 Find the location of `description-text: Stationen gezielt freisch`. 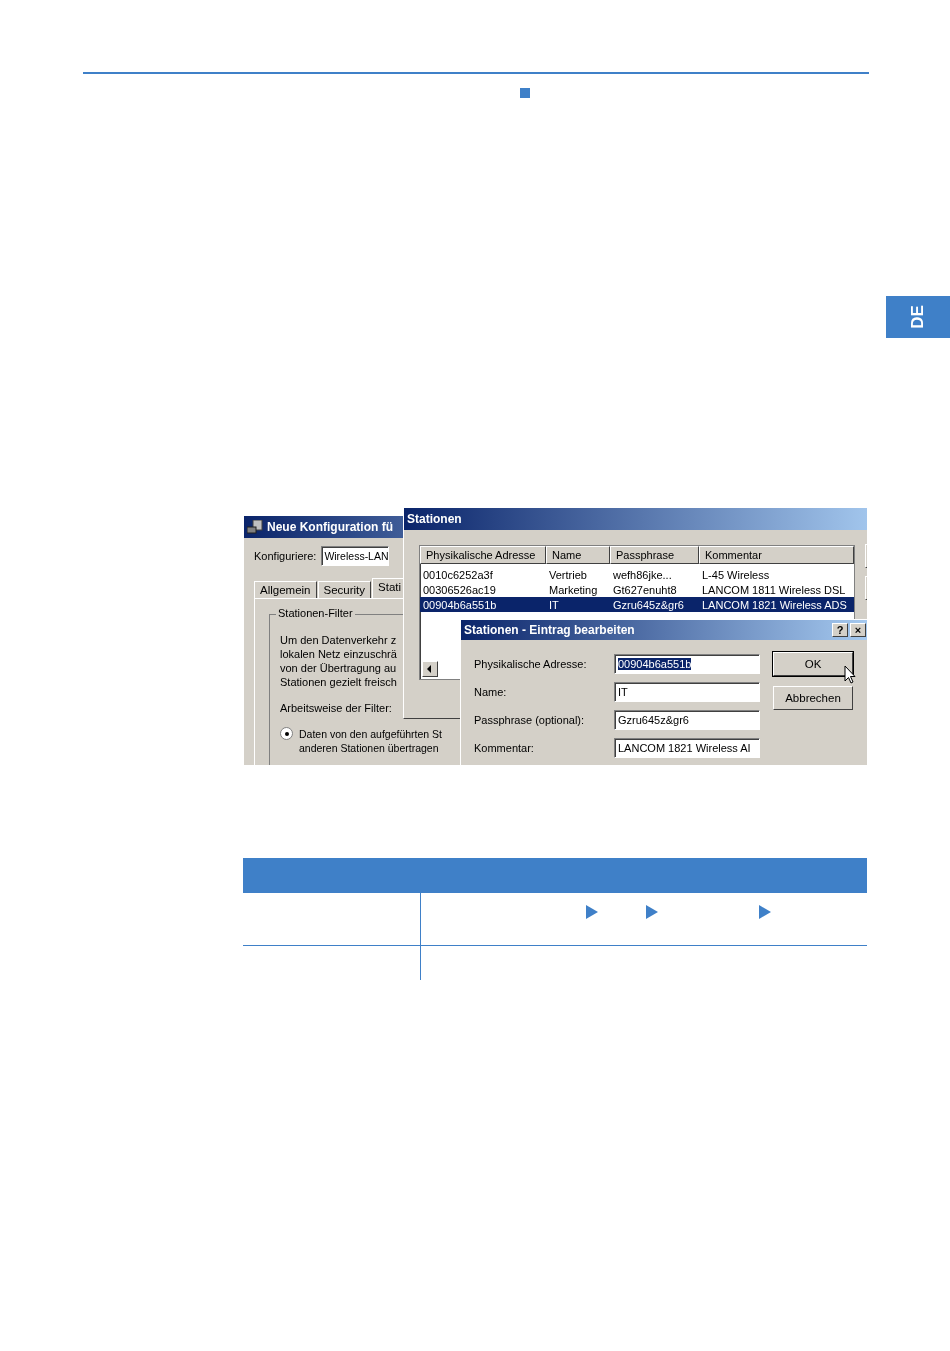

description-text: Stationen gezielt freisch is located at coordinates (338, 682).